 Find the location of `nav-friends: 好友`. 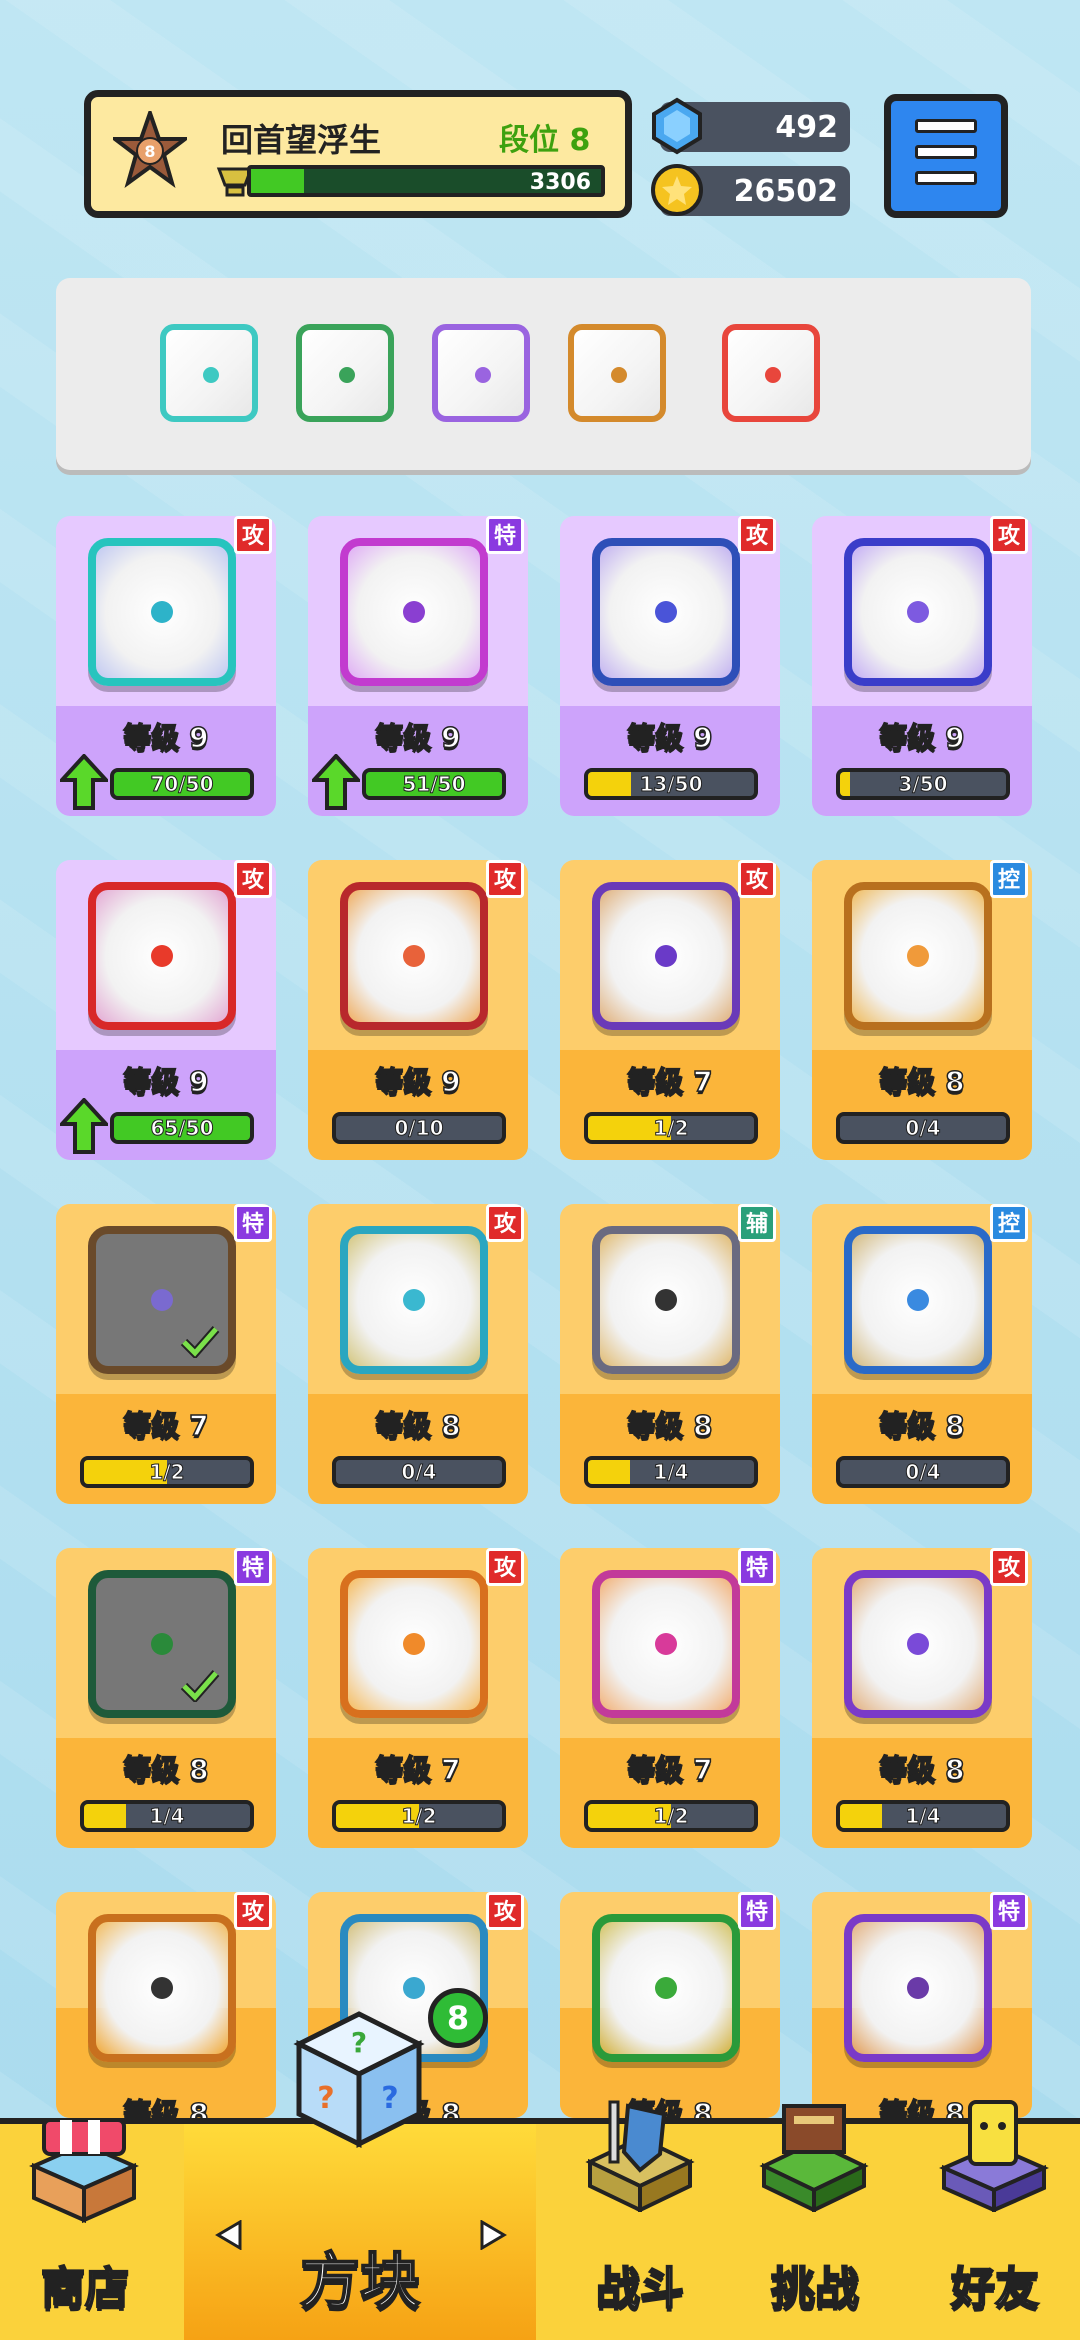

nav-friends: 好友 is located at coordinates (995, 2220).